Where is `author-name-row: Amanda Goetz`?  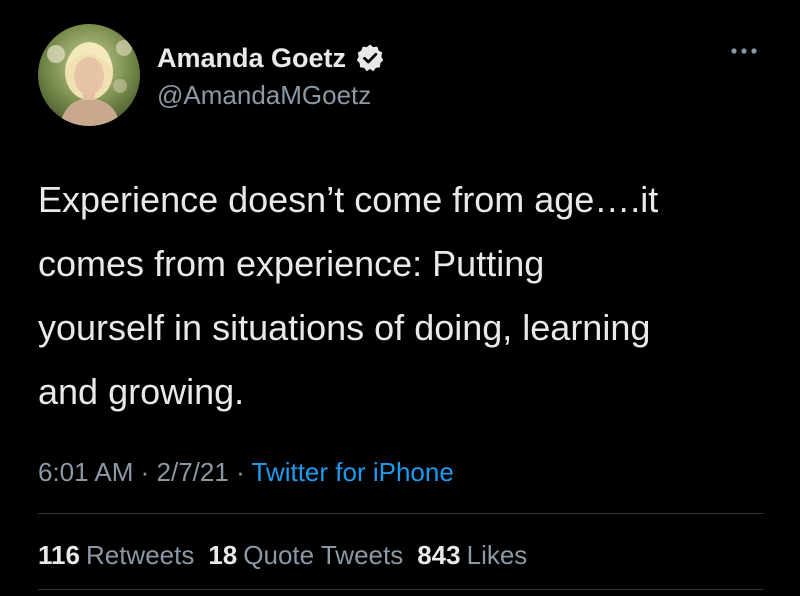 author-name-row: Amanda Goetz is located at coordinates (271, 58).